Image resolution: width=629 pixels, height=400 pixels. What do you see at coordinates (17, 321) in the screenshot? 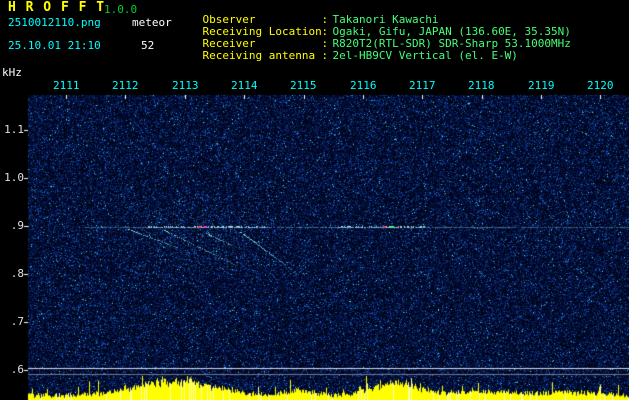
I see `y-tick-label: .7` at bounding box center [17, 321].